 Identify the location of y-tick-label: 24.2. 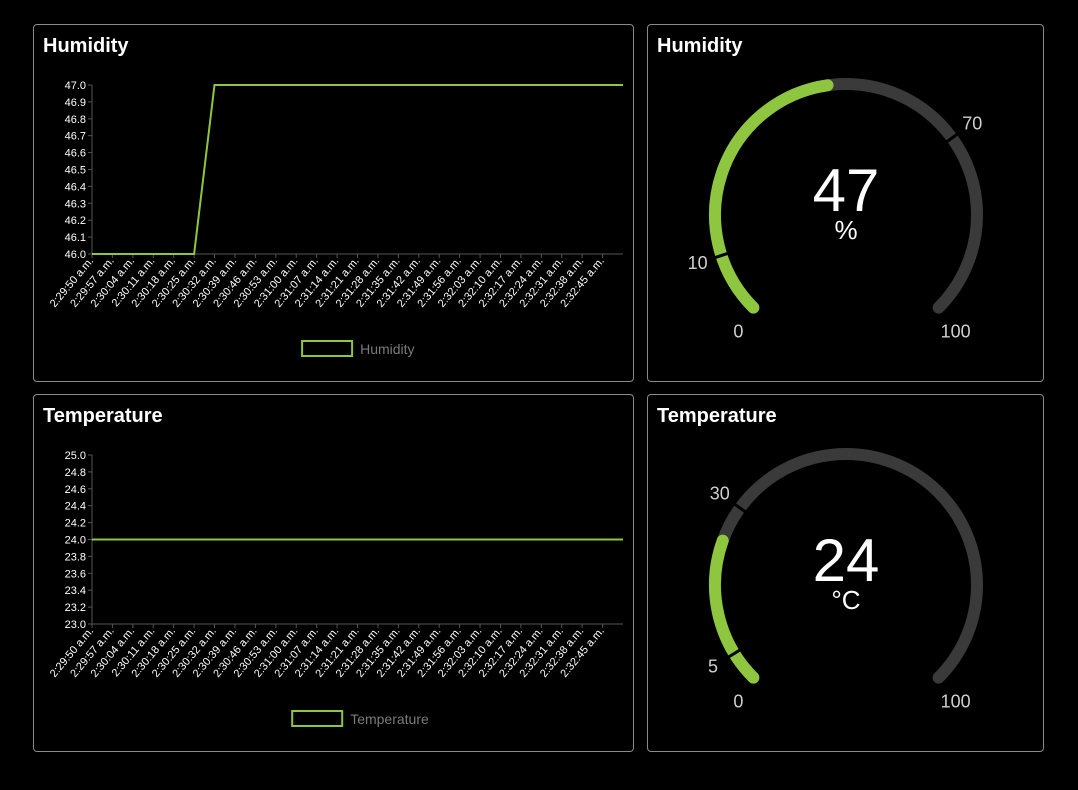
(75, 524).